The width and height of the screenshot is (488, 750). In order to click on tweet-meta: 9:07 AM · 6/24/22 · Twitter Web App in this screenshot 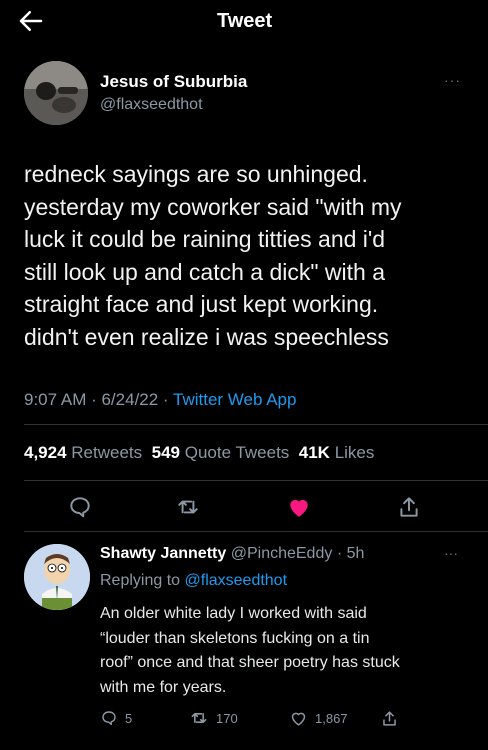, I will do `click(160, 400)`.